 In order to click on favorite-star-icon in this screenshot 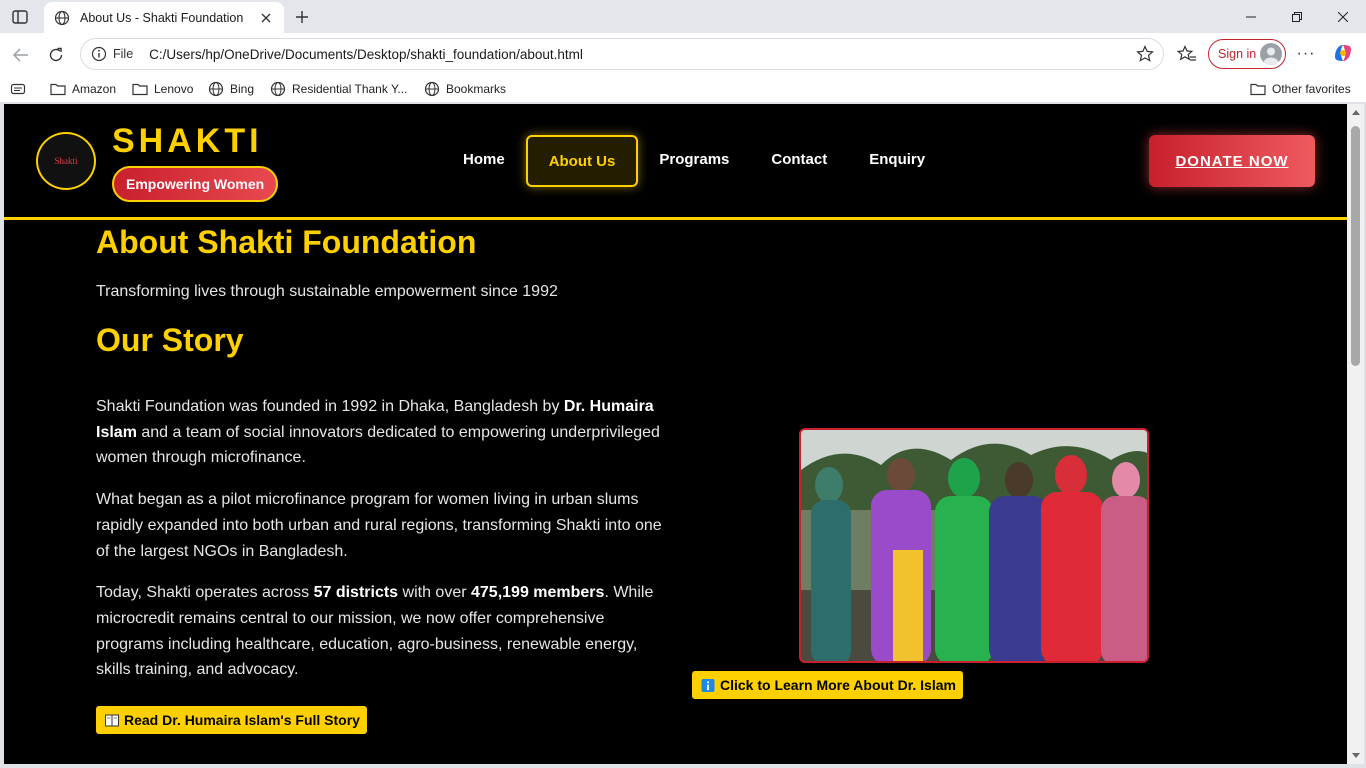, I will do `click(1145, 54)`.